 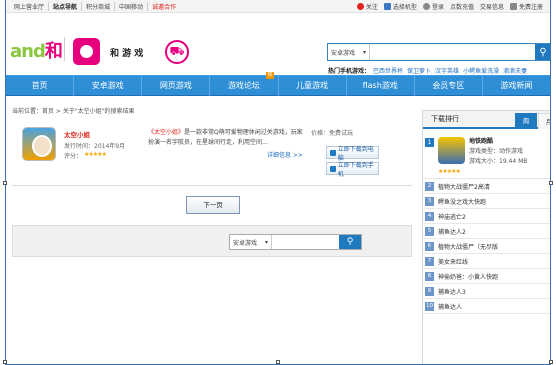 What do you see at coordinates (352, 154) in the screenshot?
I see `download-to-pc-button: 立即下载到电脑` at bounding box center [352, 154].